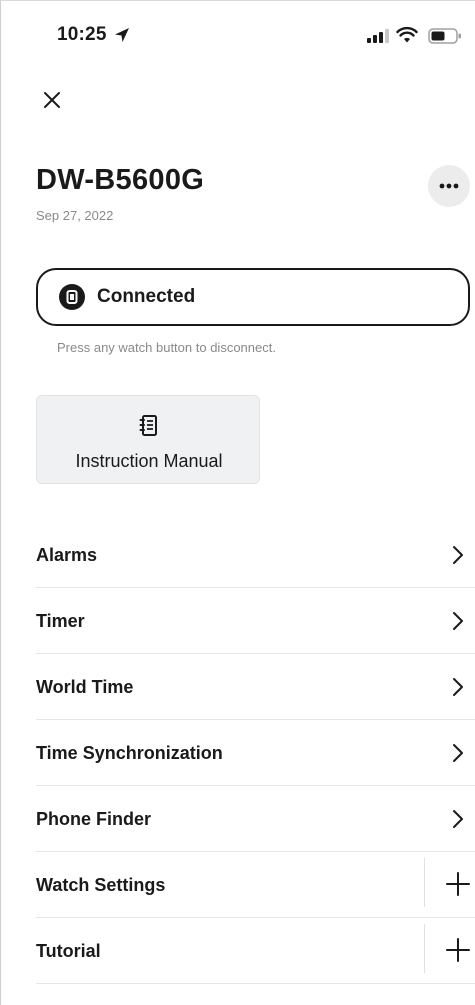 This screenshot has width=475, height=1005. I want to click on instruction-manual-label: Instruction Manual, so click(149, 461).